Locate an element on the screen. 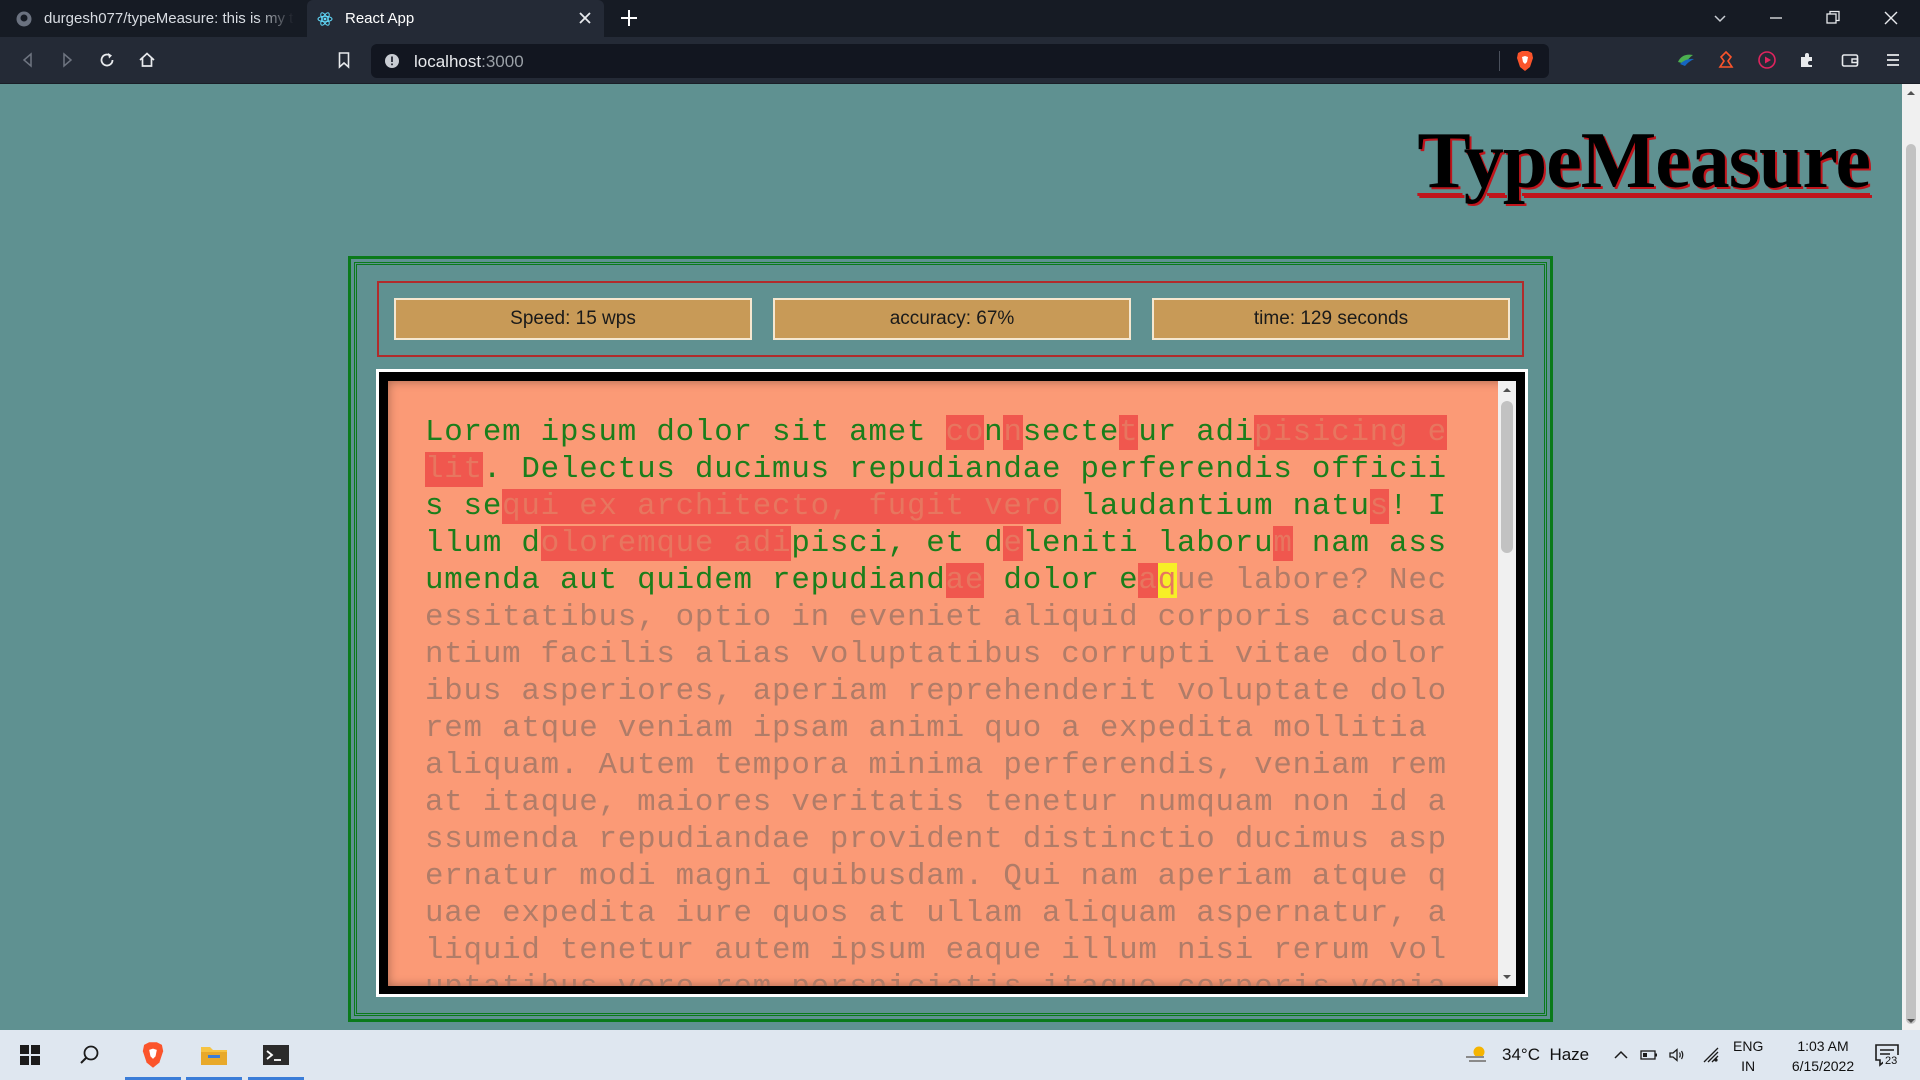  page-scrollbar is located at coordinates (1911, 557).